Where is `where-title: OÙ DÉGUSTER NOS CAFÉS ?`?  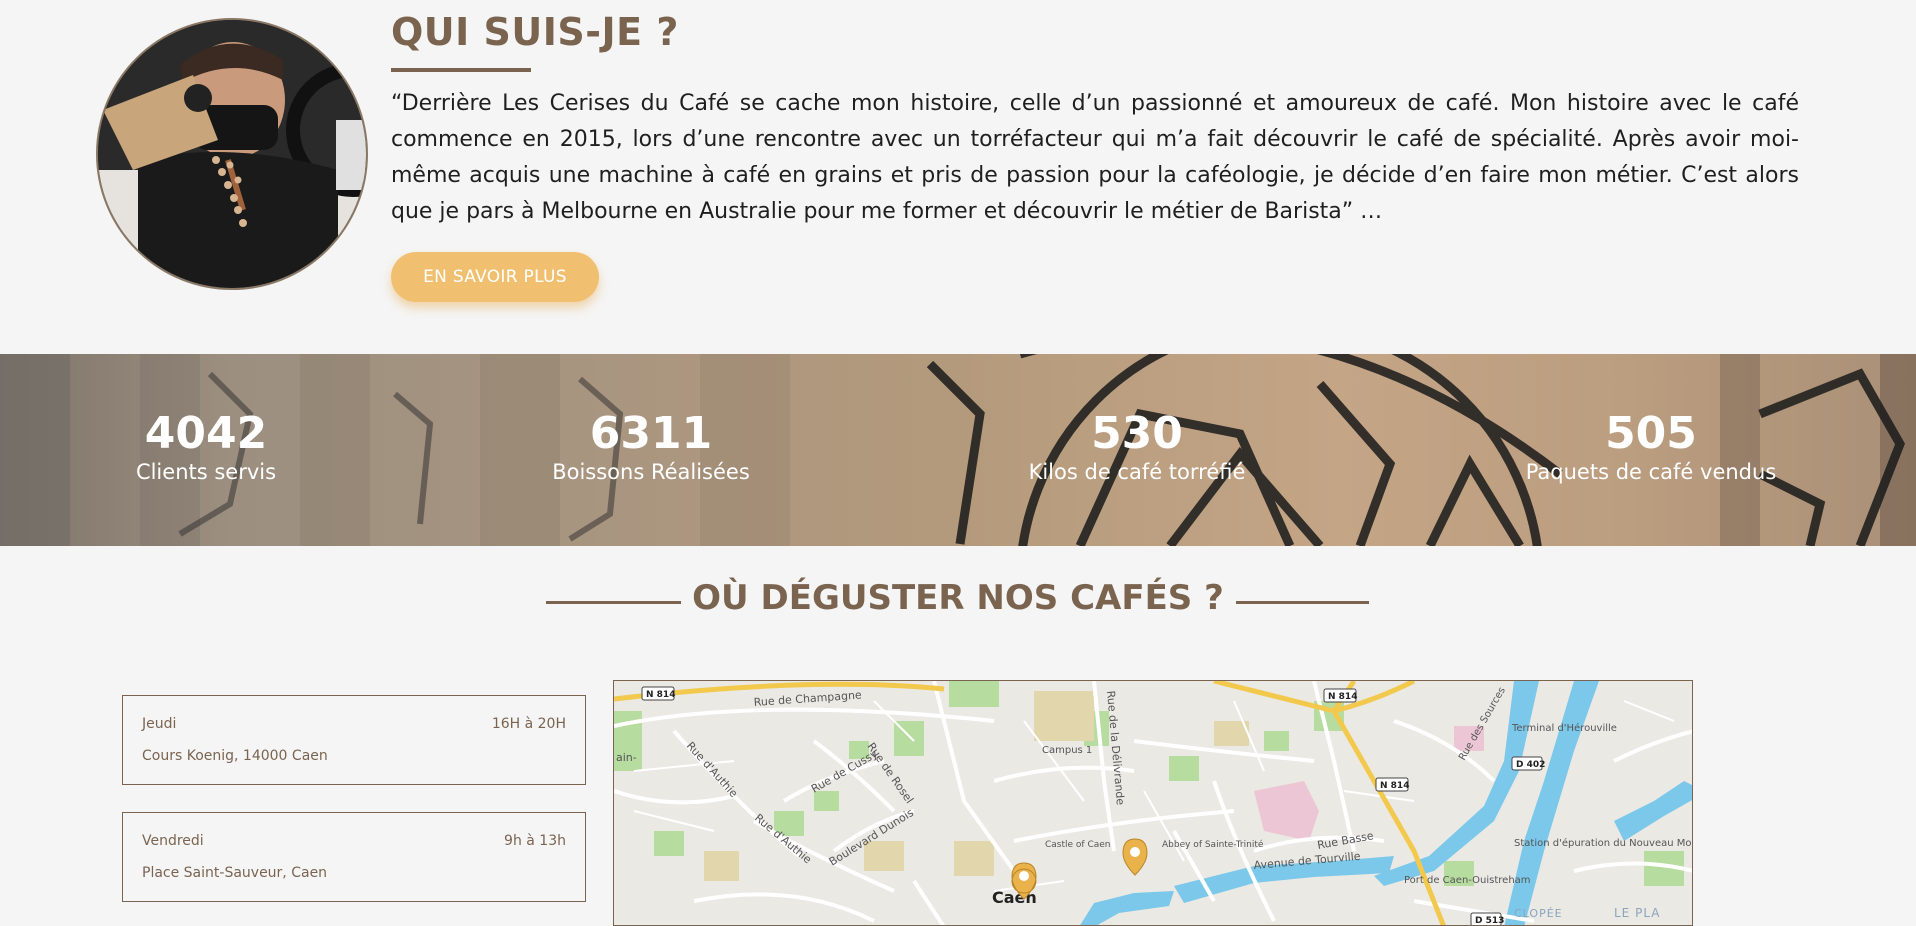 where-title: OÙ DÉGUSTER NOS CAFÉS ? is located at coordinates (958, 598).